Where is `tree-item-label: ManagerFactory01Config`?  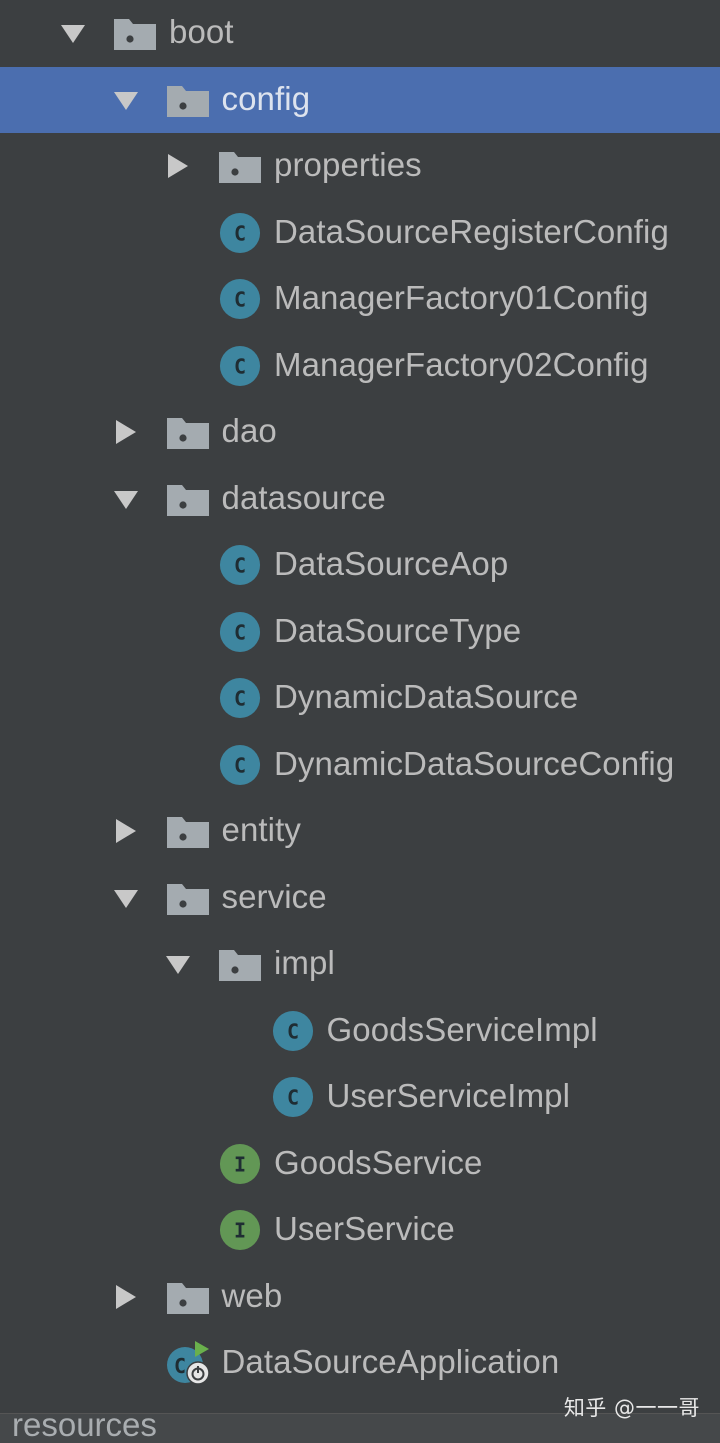
tree-item-label: ManagerFactory01Config is located at coordinates (461, 298).